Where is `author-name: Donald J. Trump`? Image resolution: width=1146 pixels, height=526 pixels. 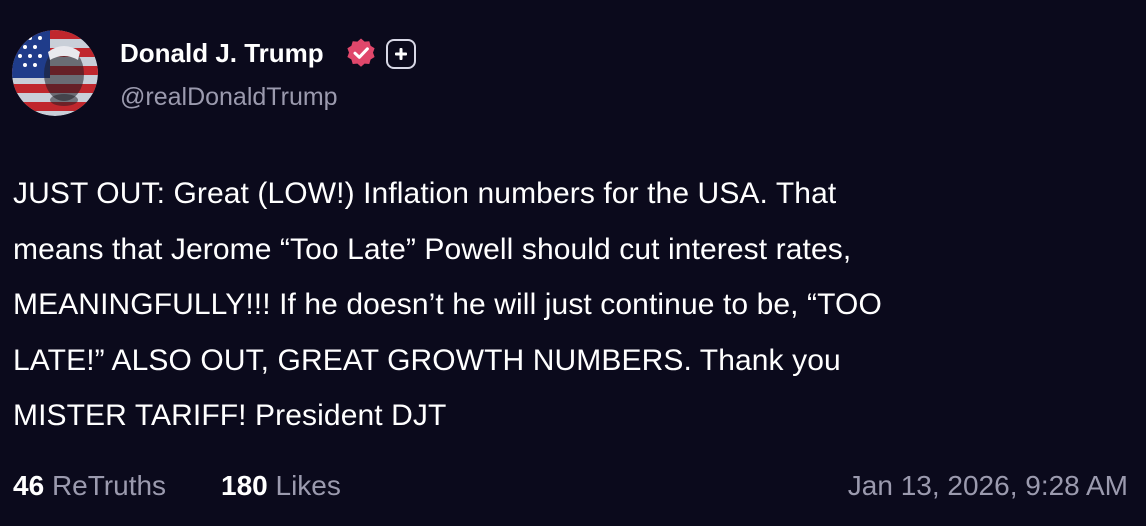 author-name: Donald J. Trump is located at coordinates (222, 53).